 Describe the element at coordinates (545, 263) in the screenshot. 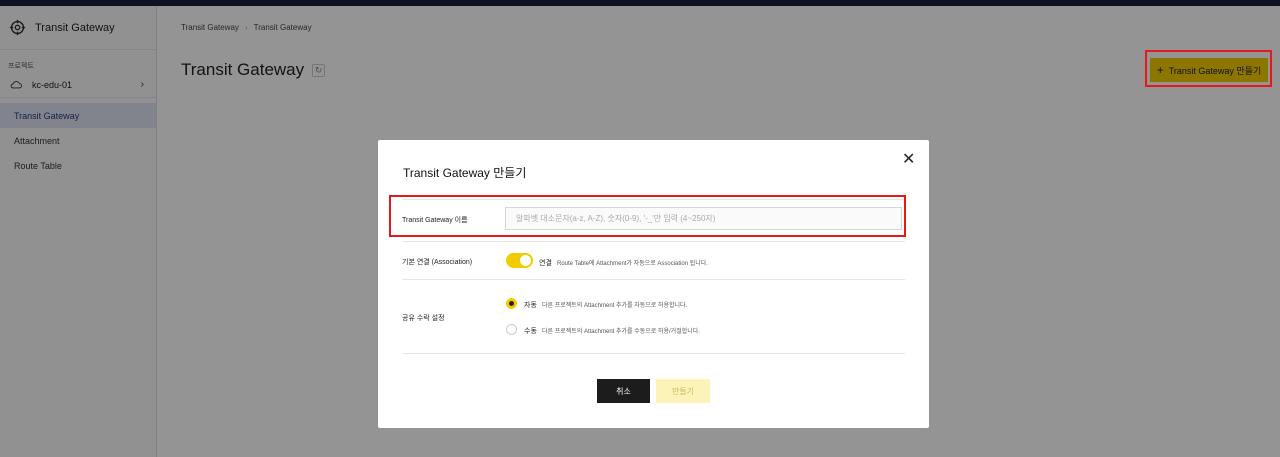

I see `association-toggle-label: 연결` at that location.